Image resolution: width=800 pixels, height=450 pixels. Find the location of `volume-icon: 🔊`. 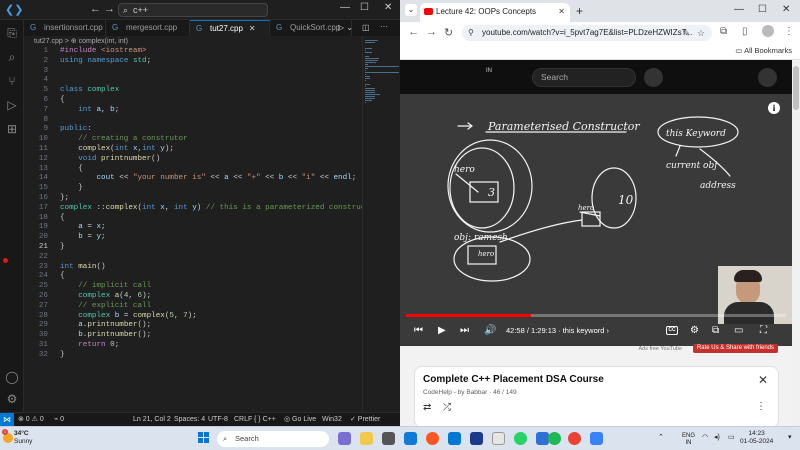

volume-icon: 🔊 is located at coordinates (490, 331).